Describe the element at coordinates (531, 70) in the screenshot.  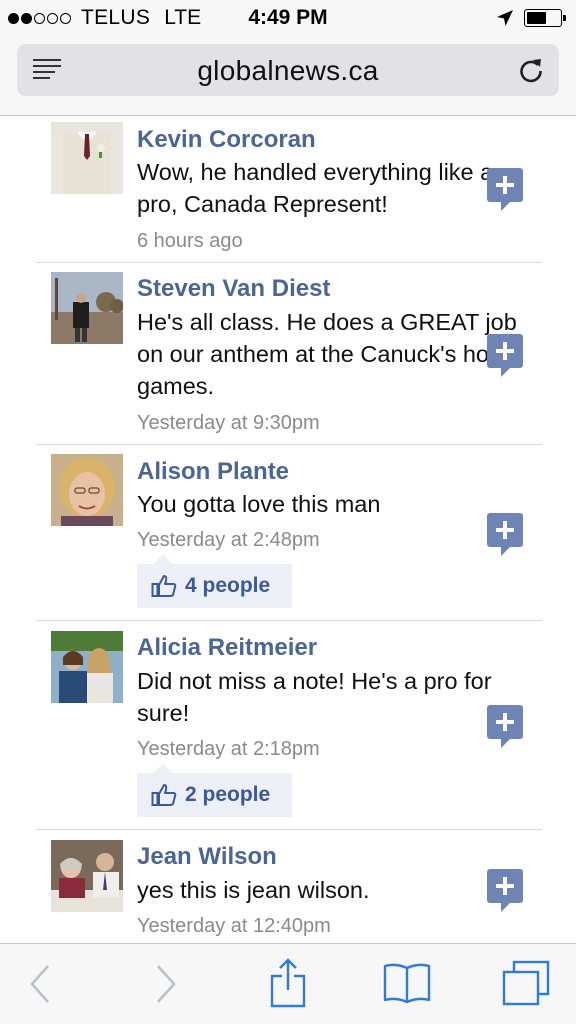
I see `reload-icon` at that location.